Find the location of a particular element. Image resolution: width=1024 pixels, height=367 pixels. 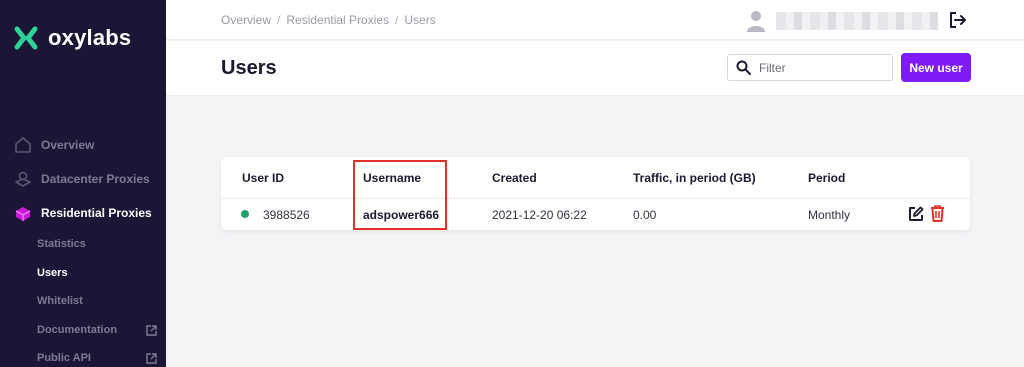

sidebar-subitem-whitelist: Whitelist is located at coordinates (60, 301).